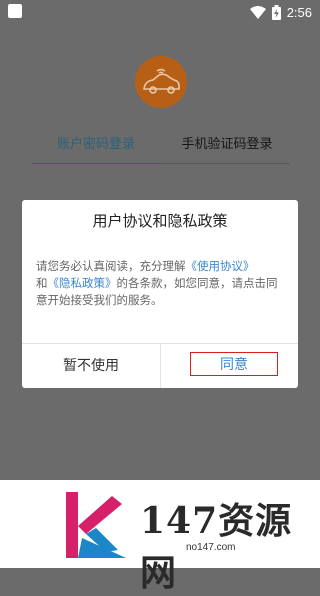 The height and width of the screenshot is (596, 320). I want to click on dialog-text-part-1: 请您务必认真阅读，充分理解, so click(111, 266).